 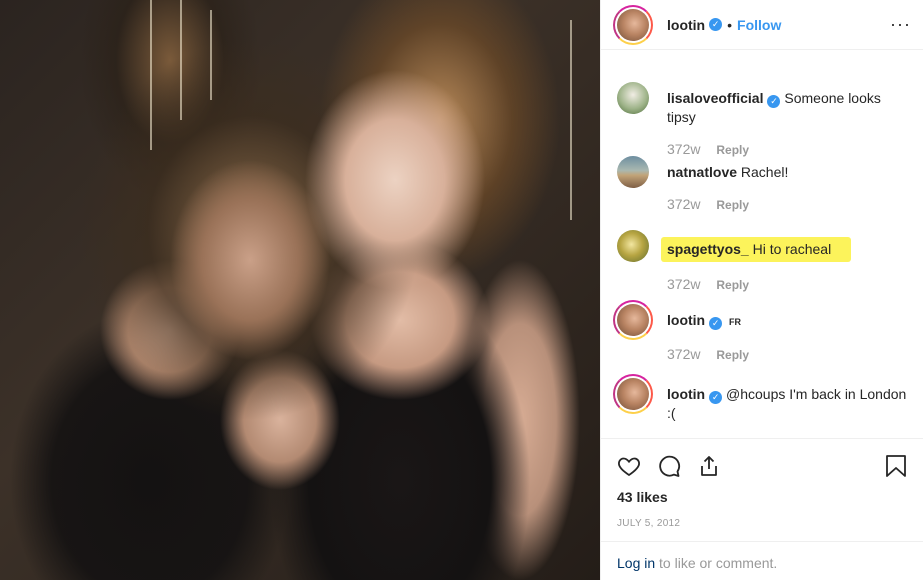 I want to click on comment-icon, so click(x=669, y=466).